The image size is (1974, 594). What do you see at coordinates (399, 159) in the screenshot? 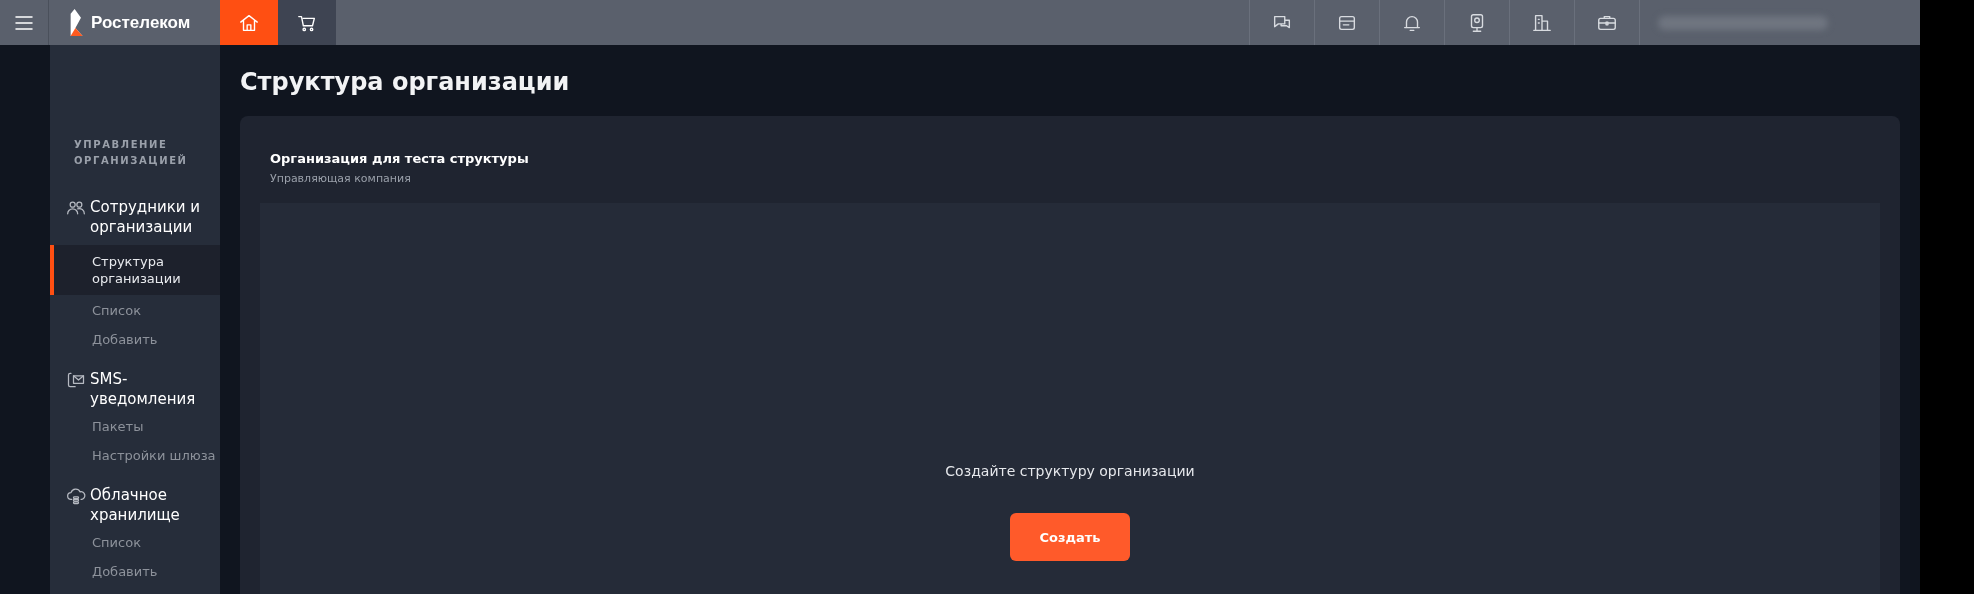
I see `organization-name: Организация для теста структуры` at bounding box center [399, 159].